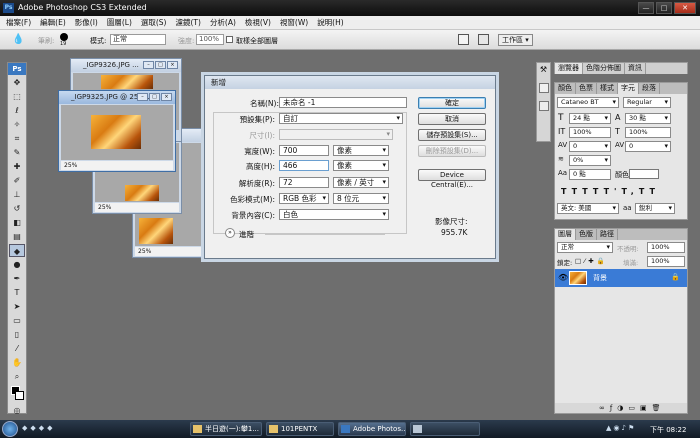 This screenshot has width=700, height=438. I want to click on notes-icon: ▯, so click(17, 334).